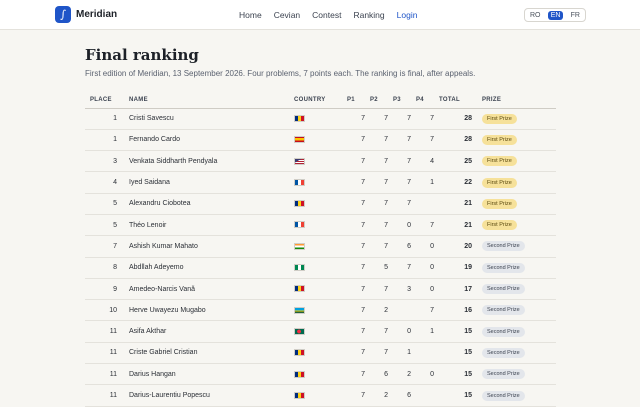 The height and width of the screenshot is (407, 640). What do you see at coordinates (96, 14) in the screenshot?
I see `brand-name: Meridian` at bounding box center [96, 14].